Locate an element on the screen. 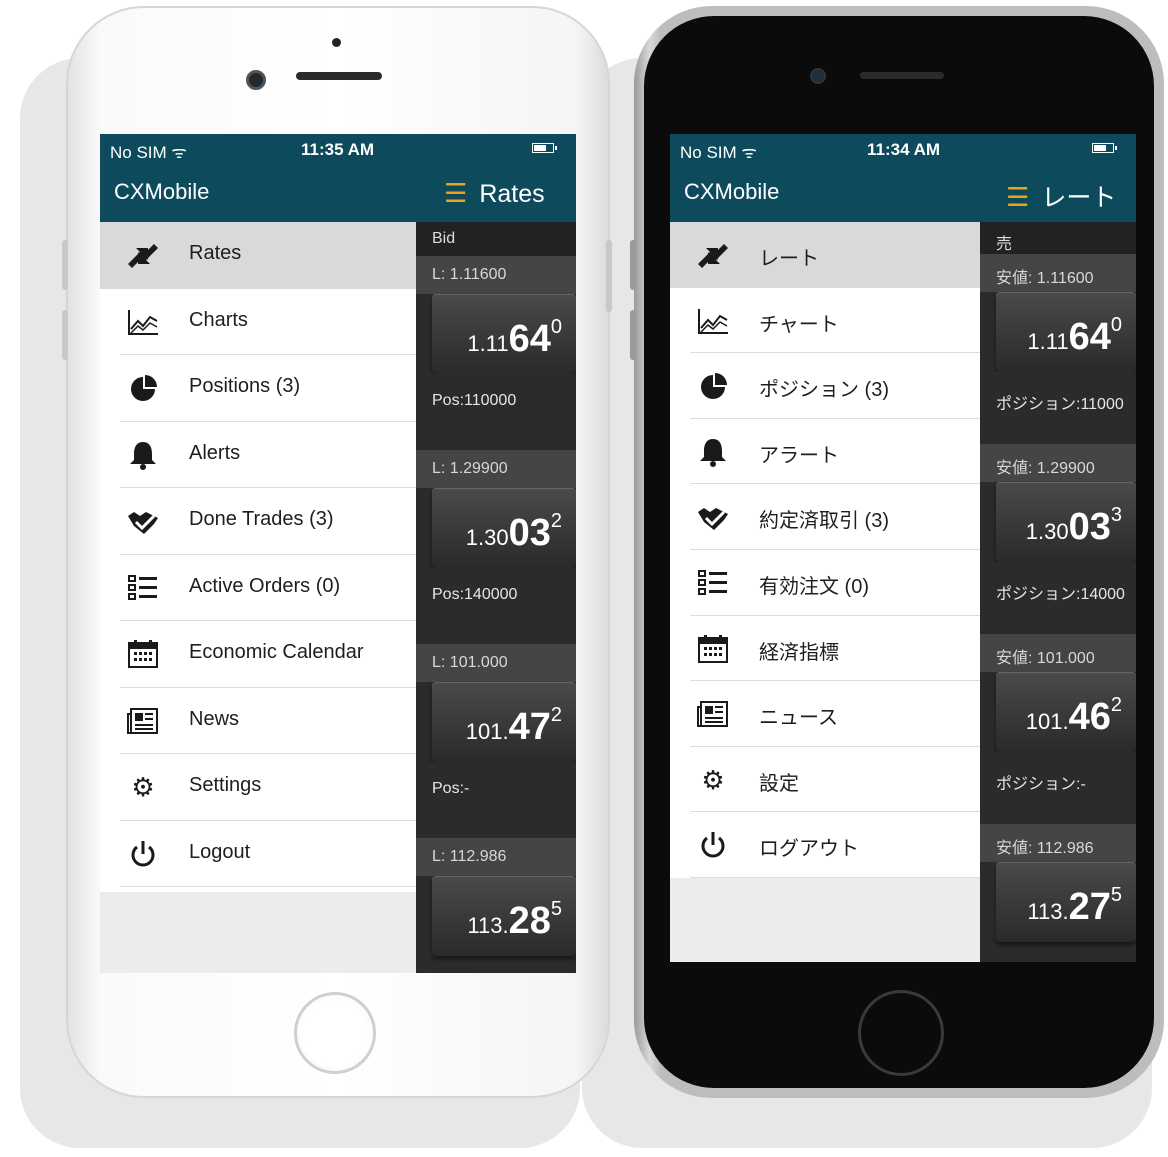 This screenshot has height=1157, width=1168. menu-item-logout: ログアウト is located at coordinates (825, 845).